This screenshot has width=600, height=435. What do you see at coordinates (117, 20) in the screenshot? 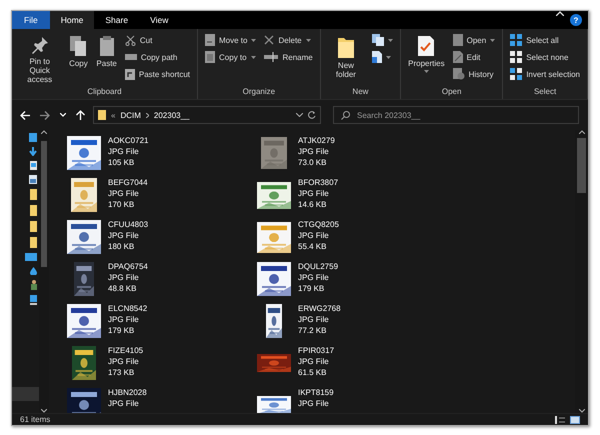
I see `ribbon-tab: Share` at bounding box center [117, 20].